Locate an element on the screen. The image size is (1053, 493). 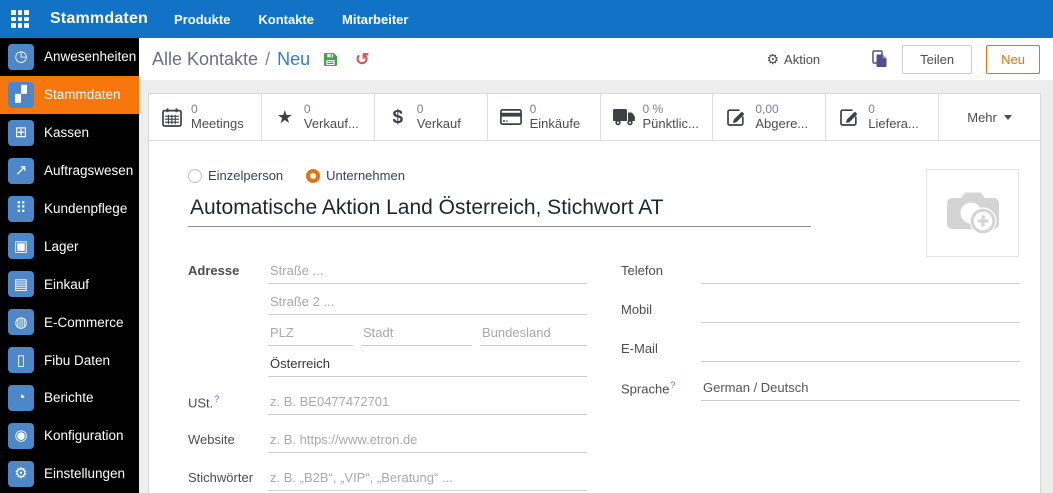
stat-label: Meetings is located at coordinates (217, 124).